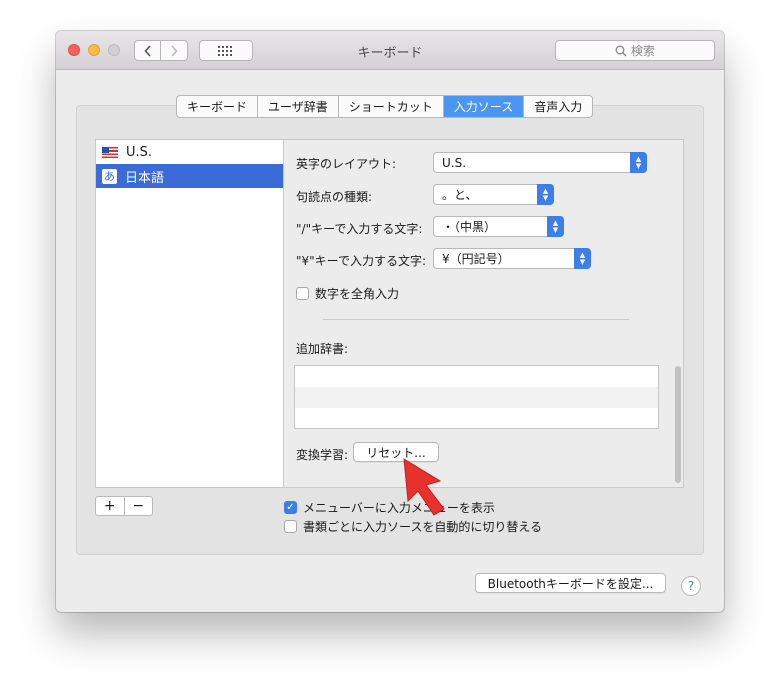  I want to click on mouse-pointer-icon, so click(424, 487).